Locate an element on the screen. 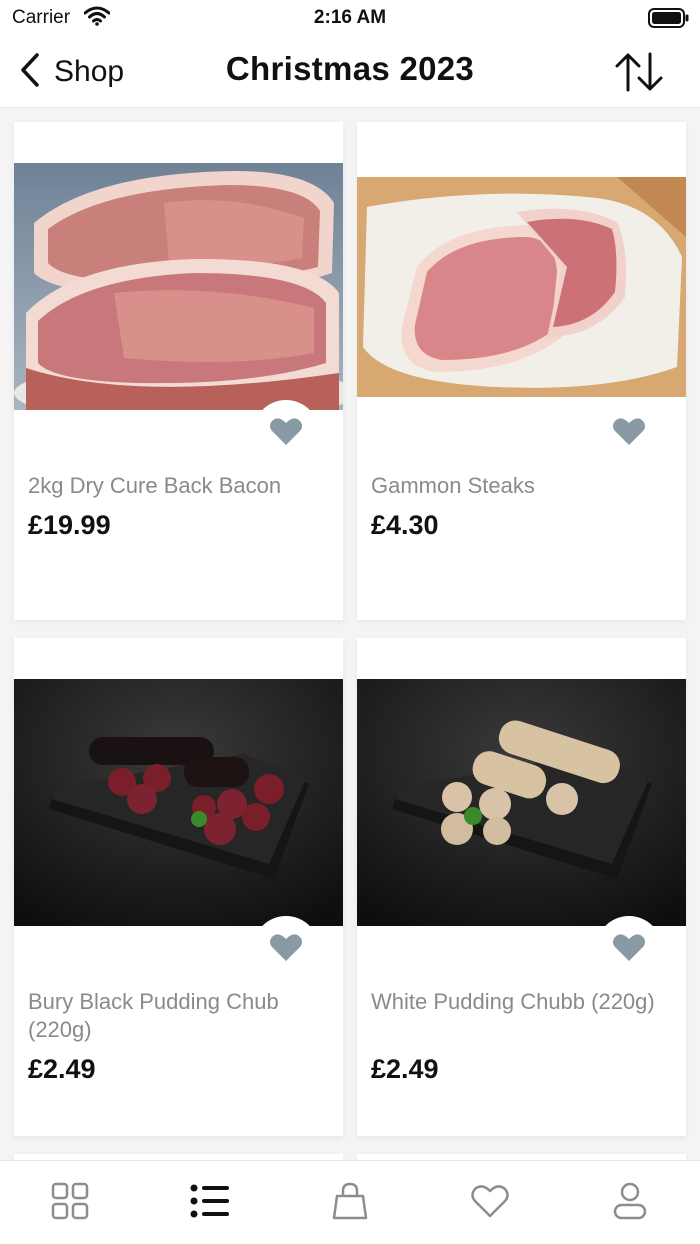 The height and width of the screenshot is (1244, 700). tab-favourites is located at coordinates (490, 1203).